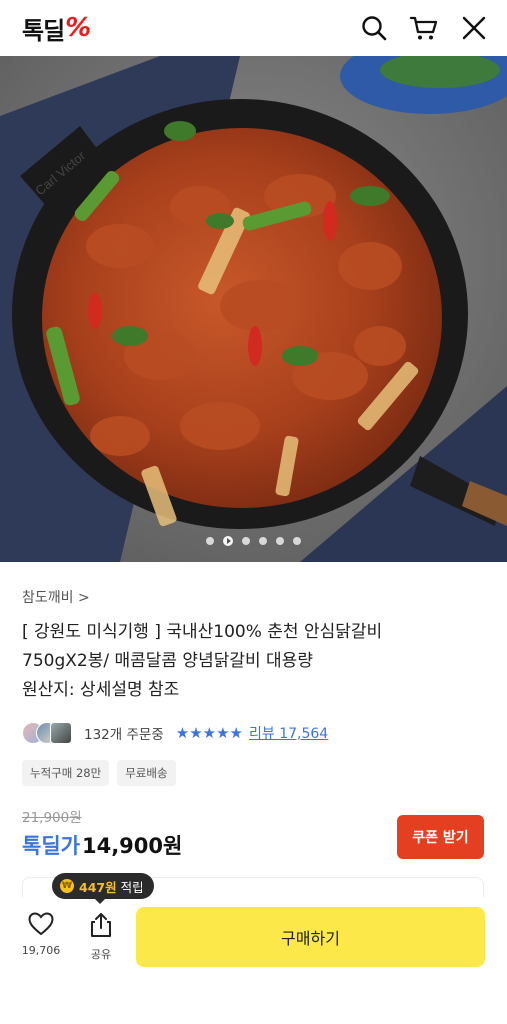 The height and width of the screenshot is (1024, 507). Describe the element at coordinates (101, 954) in the screenshot. I see `share-label: 공유` at that location.